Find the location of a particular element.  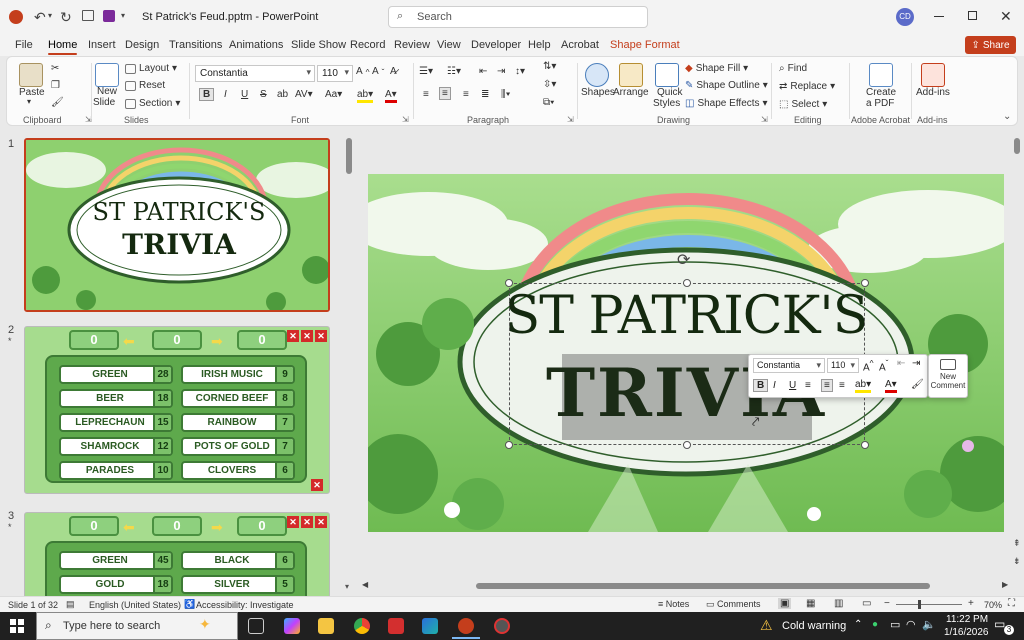

minimize-icon is located at coordinates (939, 16).